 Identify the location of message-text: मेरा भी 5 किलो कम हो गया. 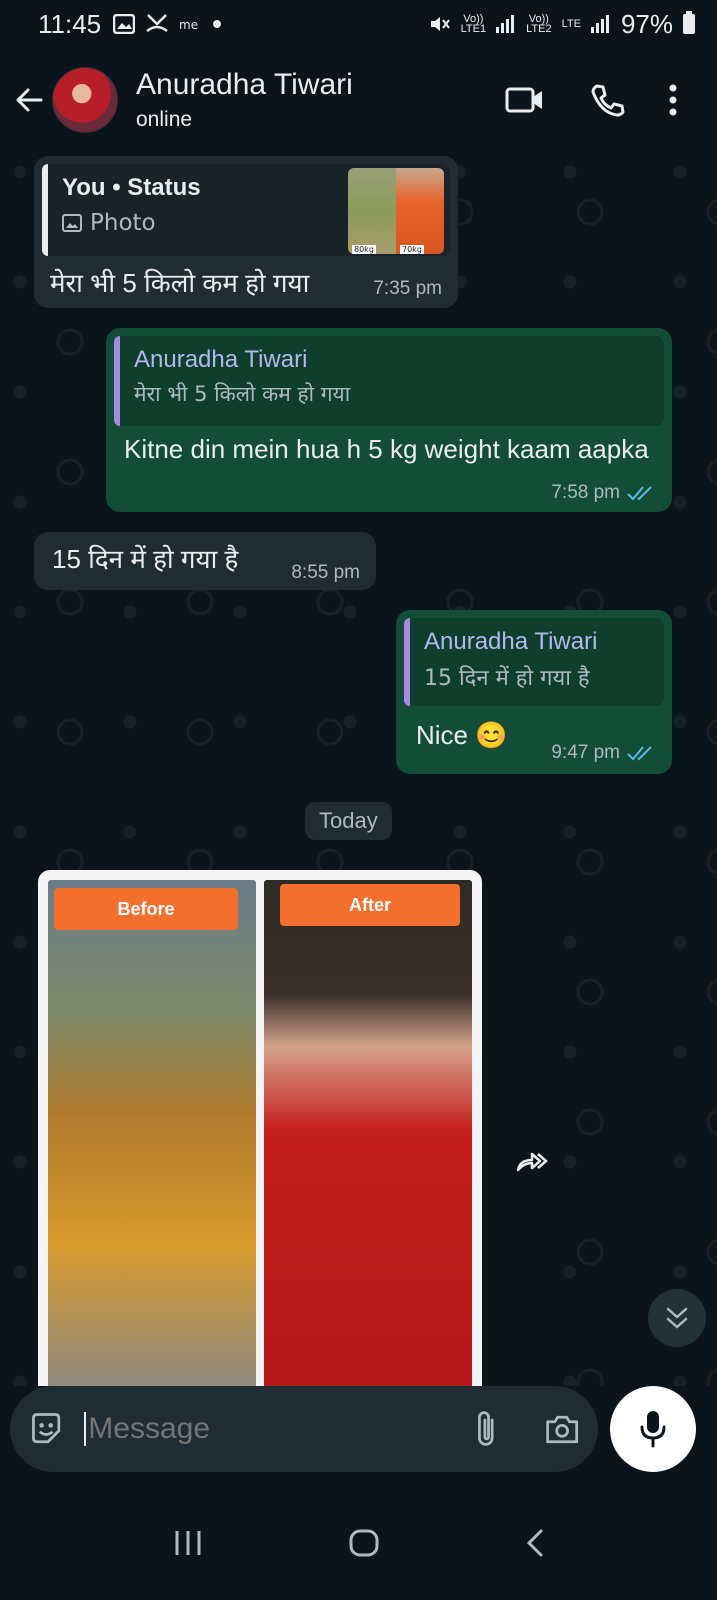
(180, 283).